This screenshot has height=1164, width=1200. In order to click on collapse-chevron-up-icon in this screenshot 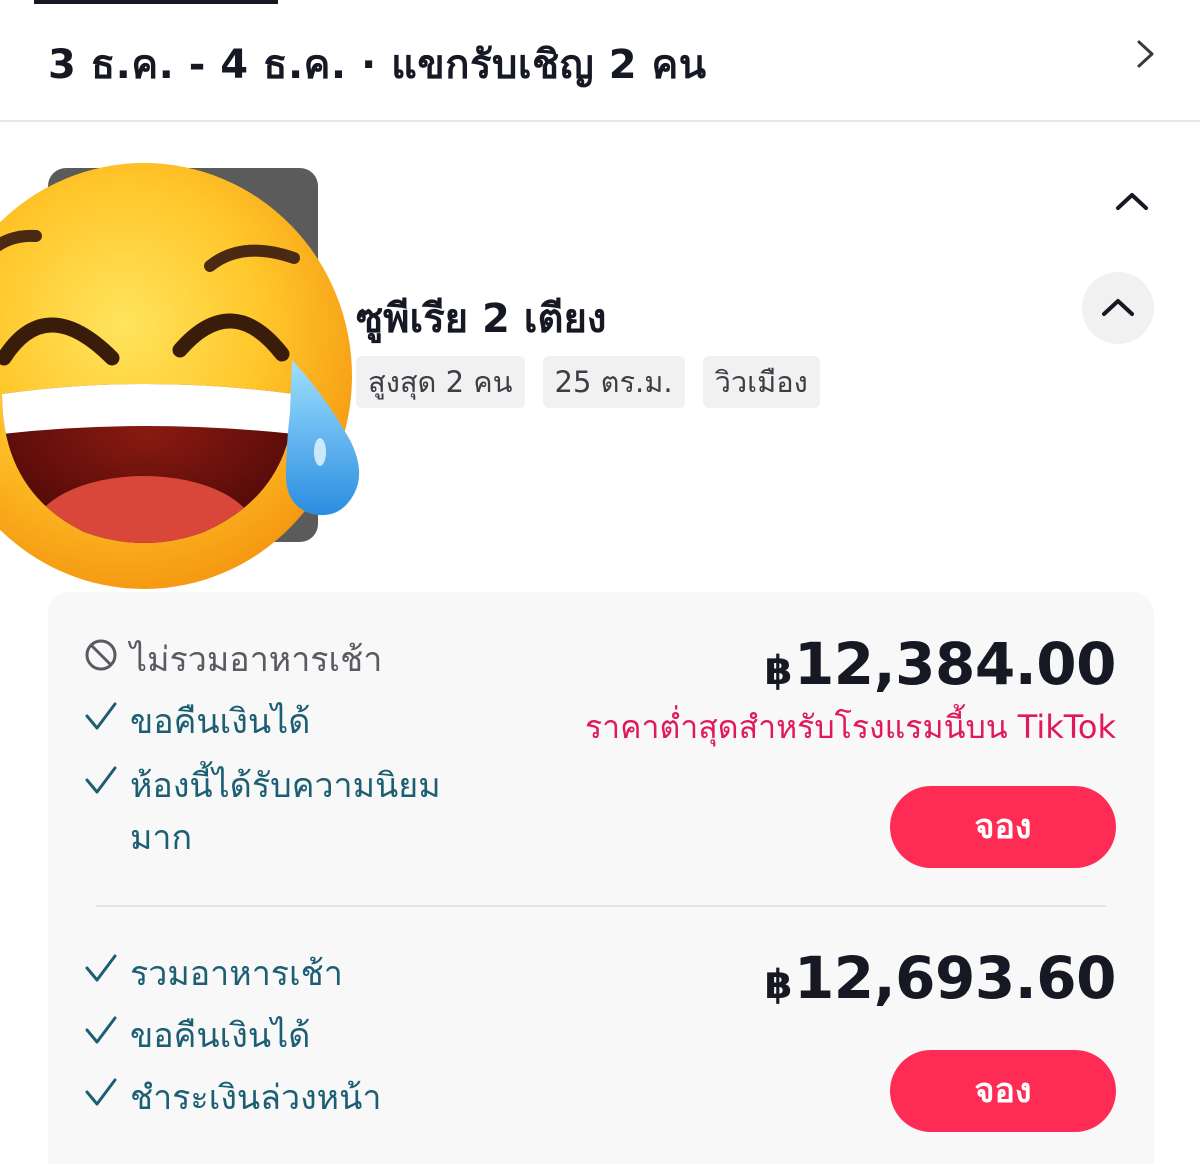, I will do `click(1132, 201)`.